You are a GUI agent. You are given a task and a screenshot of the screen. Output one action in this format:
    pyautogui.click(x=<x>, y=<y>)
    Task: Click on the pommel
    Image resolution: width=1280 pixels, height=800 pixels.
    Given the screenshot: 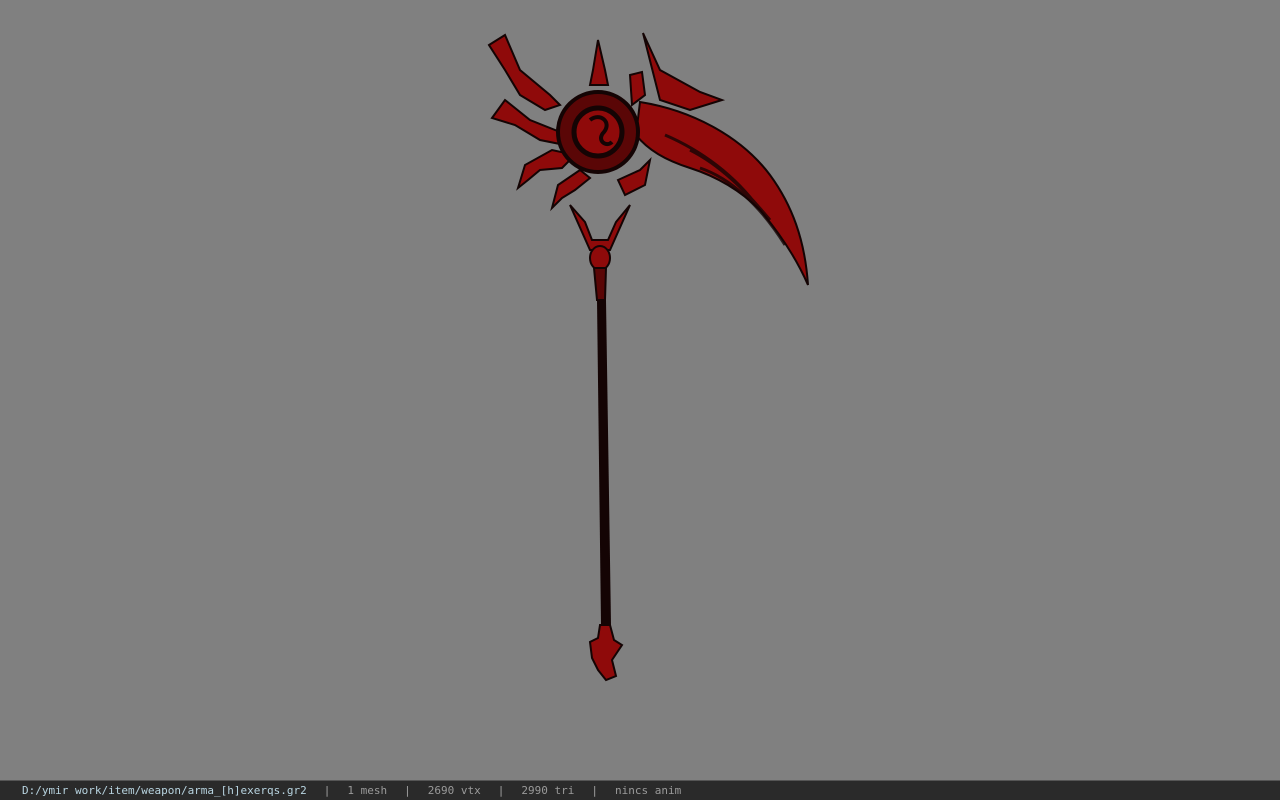 What is the action you would take?
    pyautogui.click(x=606, y=653)
    